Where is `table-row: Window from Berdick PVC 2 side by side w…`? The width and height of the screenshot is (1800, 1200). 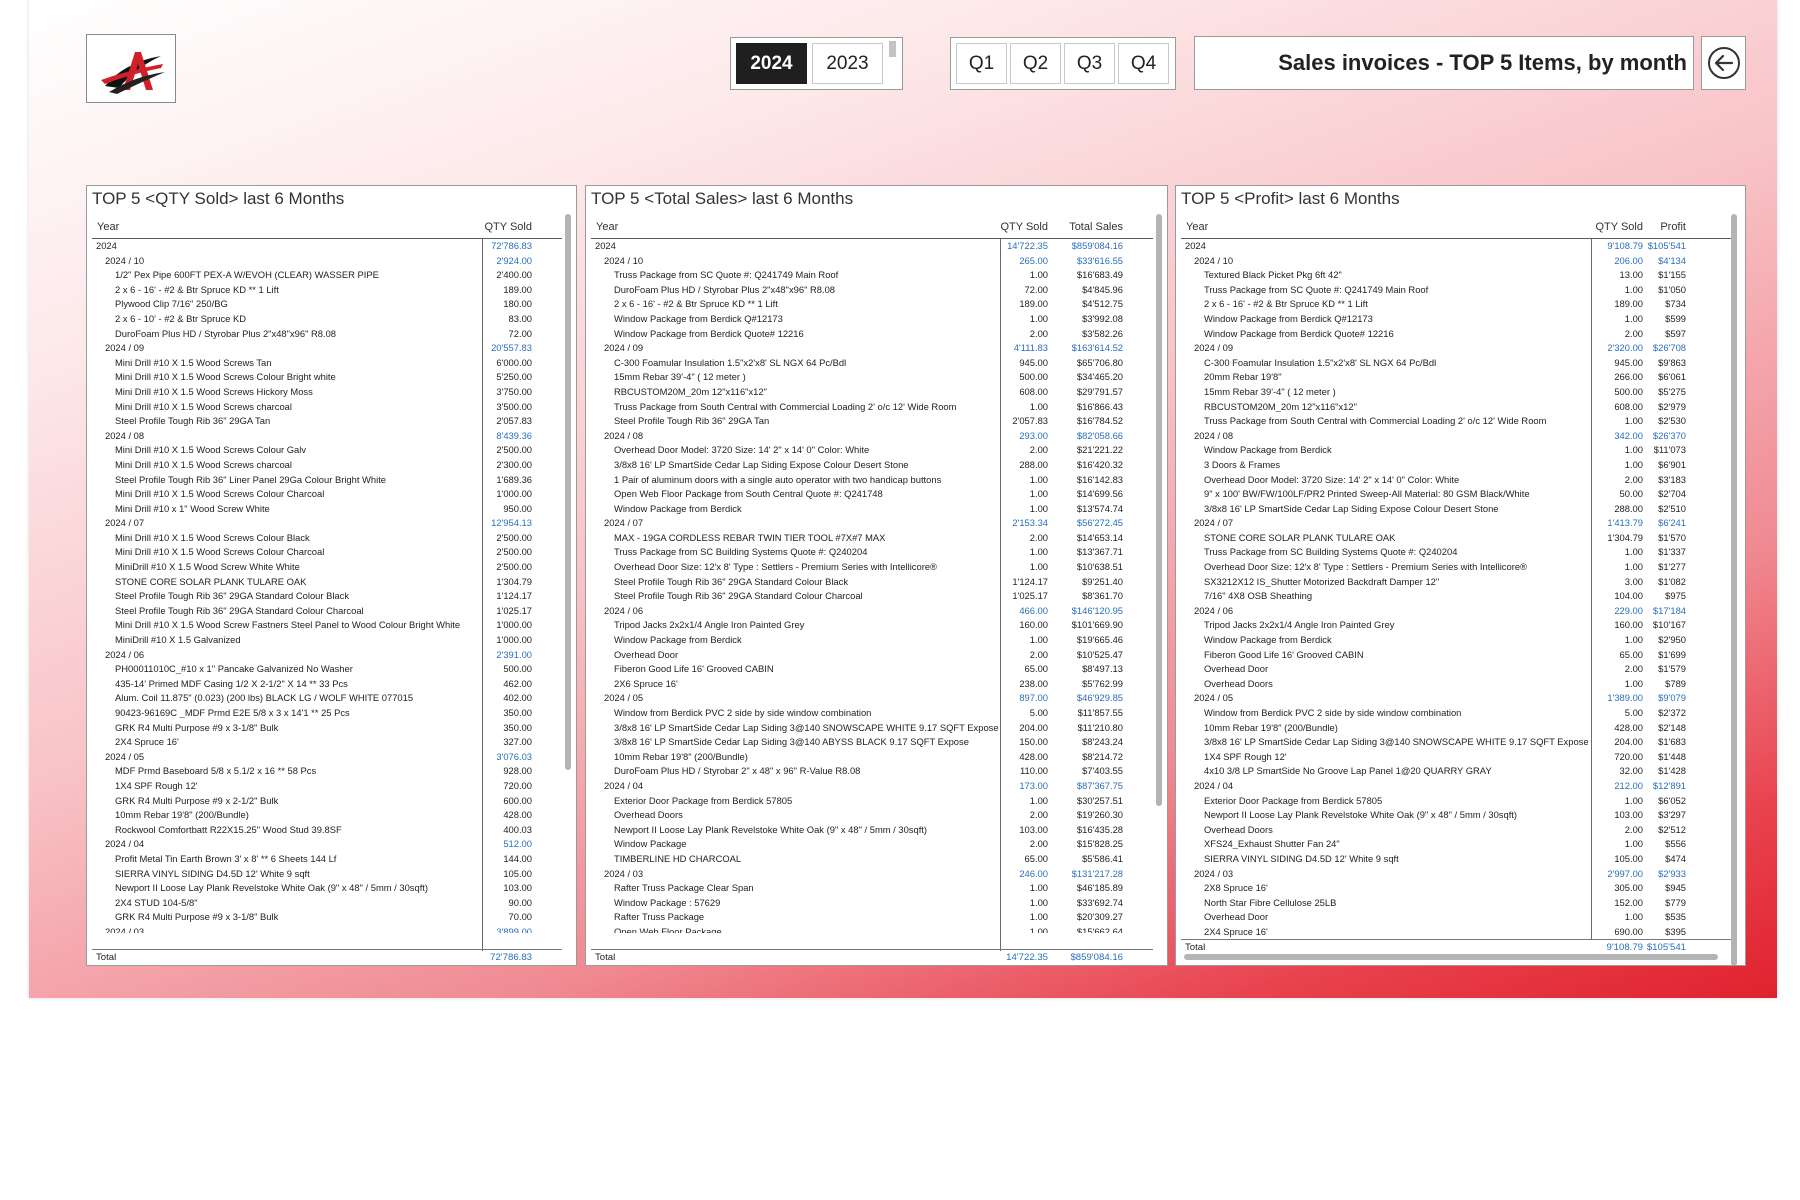 table-row: Window from Berdick PVC 2 side by side w… is located at coordinates (1456, 713).